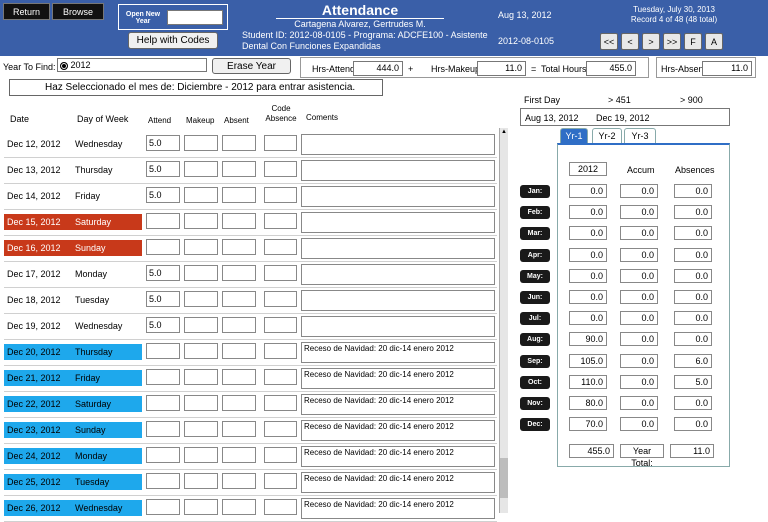  Describe the element at coordinates (535, 234) in the screenshot. I see `month-button: Mar:` at that location.